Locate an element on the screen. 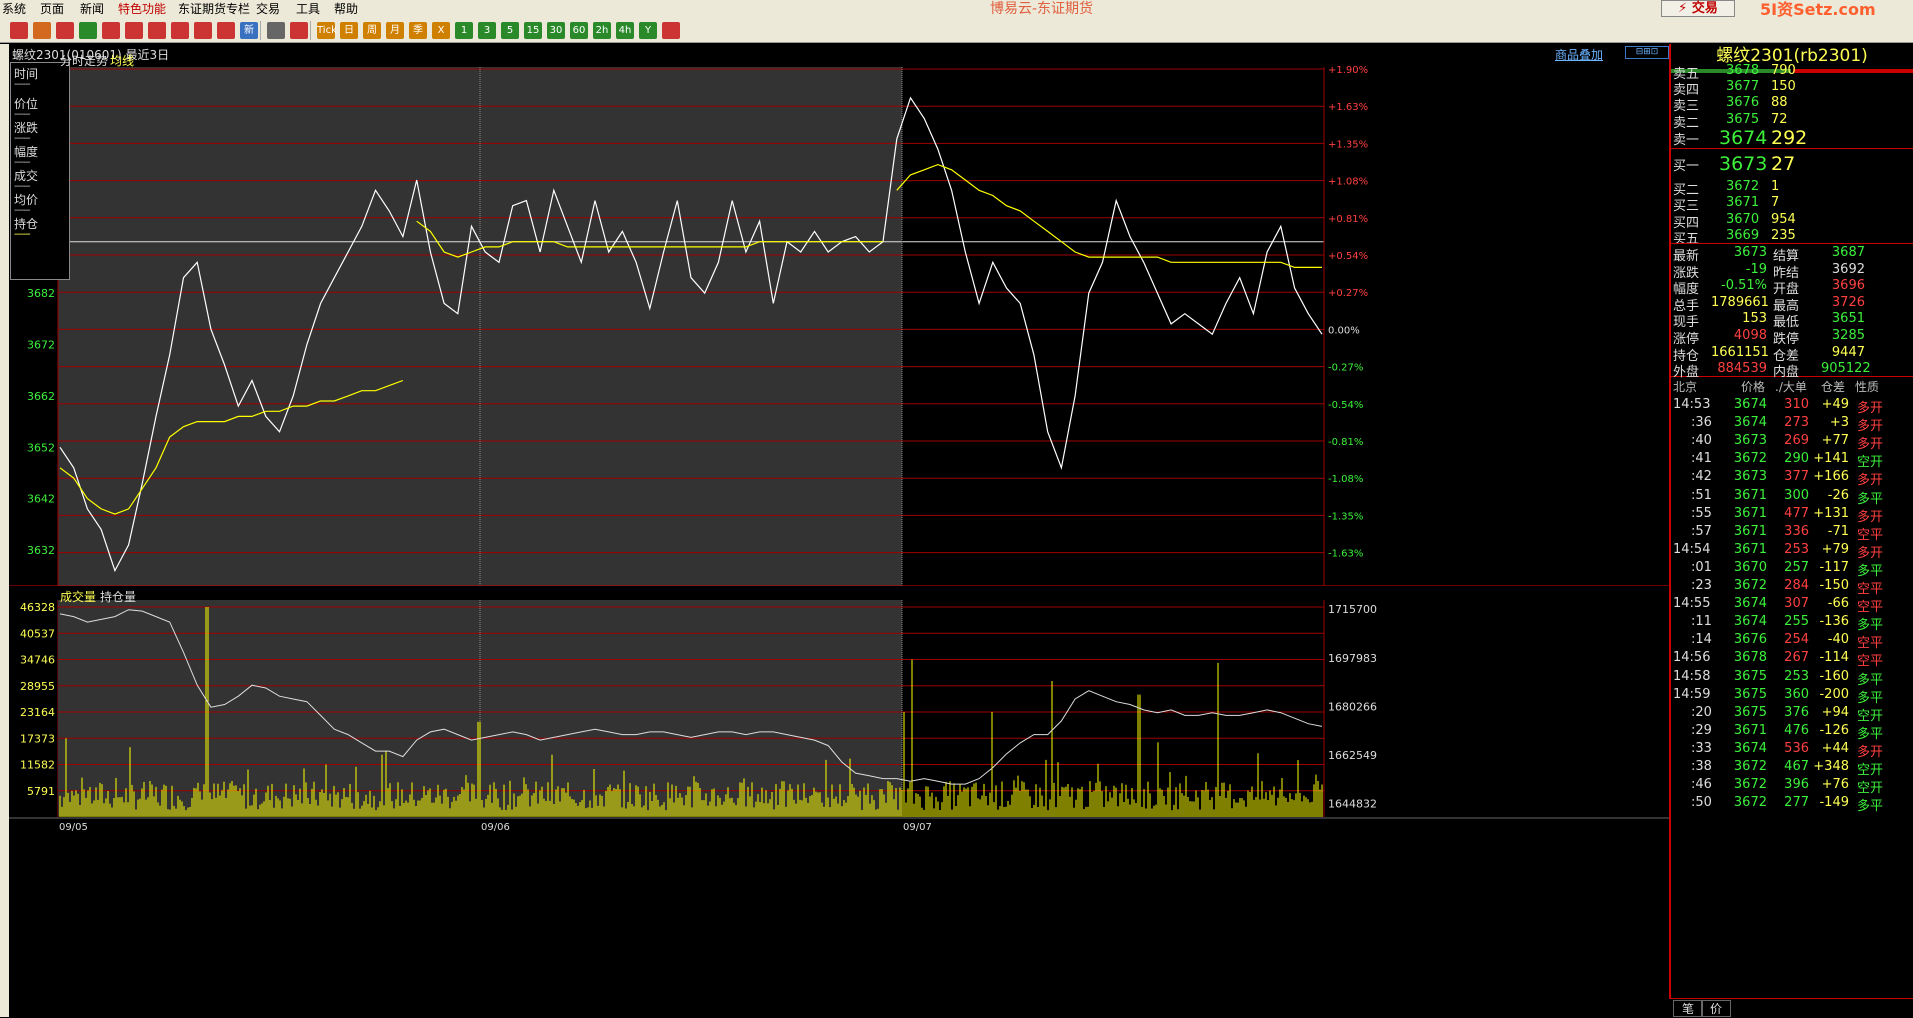  tick-oi-change: -136 is located at coordinates (1834, 622).